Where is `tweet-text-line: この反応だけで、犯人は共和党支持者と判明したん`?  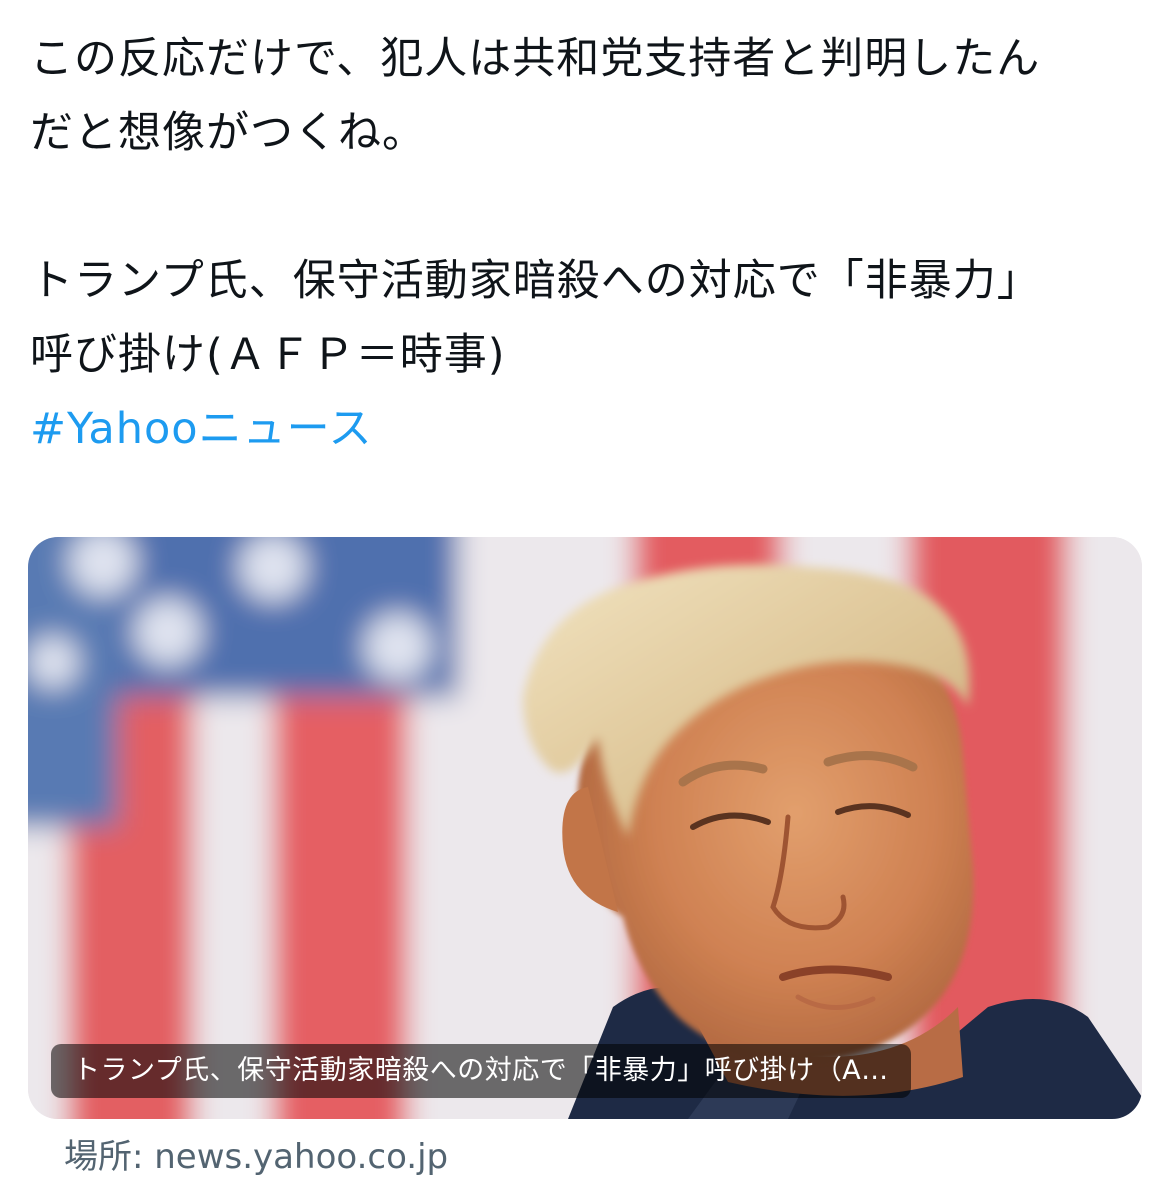
tweet-text-line: この反応だけで、犯人は共和党支持者と判明したん is located at coordinates (535, 59).